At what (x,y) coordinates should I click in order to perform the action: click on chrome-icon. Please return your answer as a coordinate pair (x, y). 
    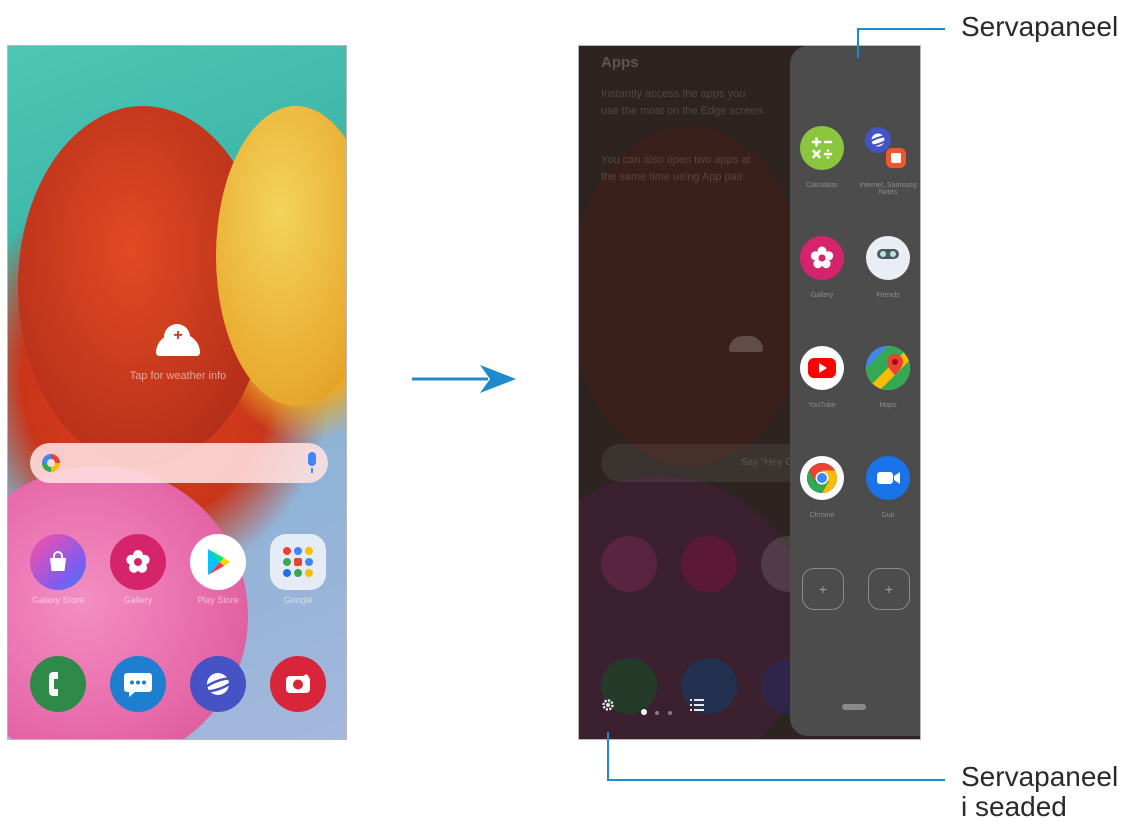
    Looking at the image, I should click on (822, 478).